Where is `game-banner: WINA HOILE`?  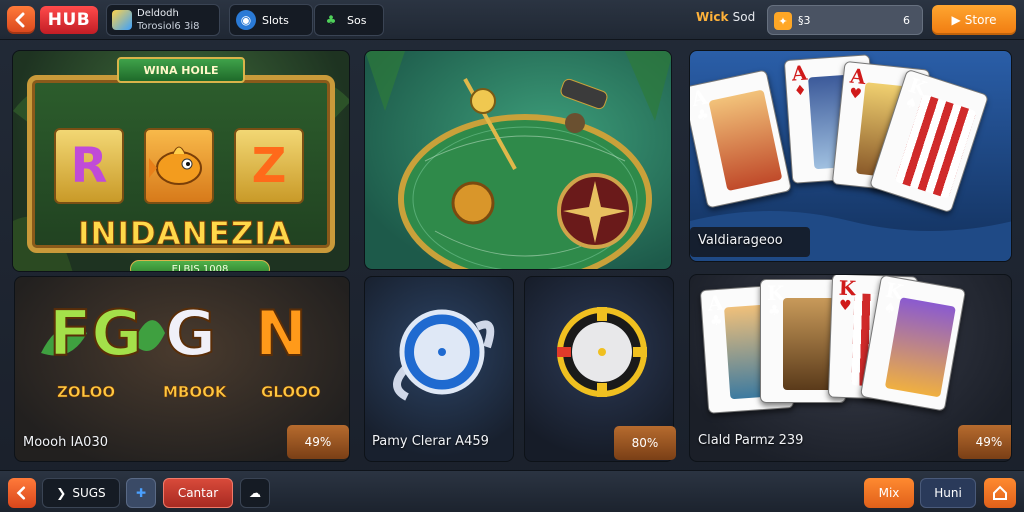 game-banner: WINA HOILE is located at coordinates (181, 70).